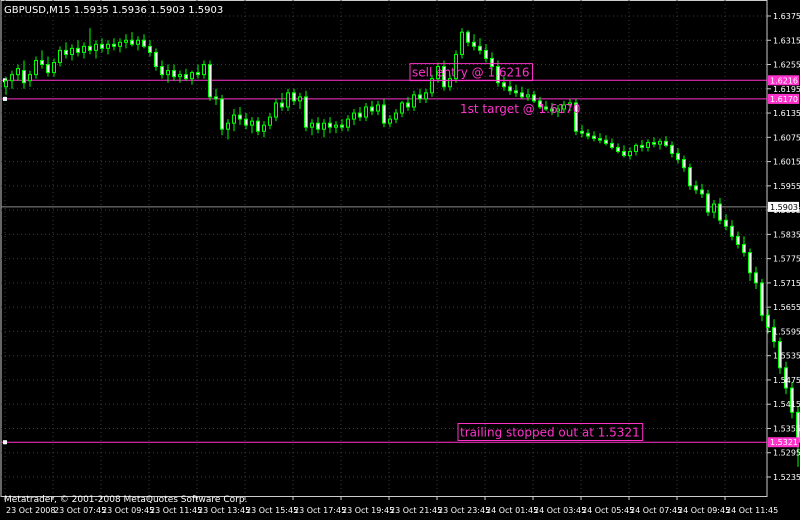  What do you see at coordinates (368, 510) in the screenshot?
I see `time-tick-label: 23 Oct 19:45` at bounding box center [368, 510].